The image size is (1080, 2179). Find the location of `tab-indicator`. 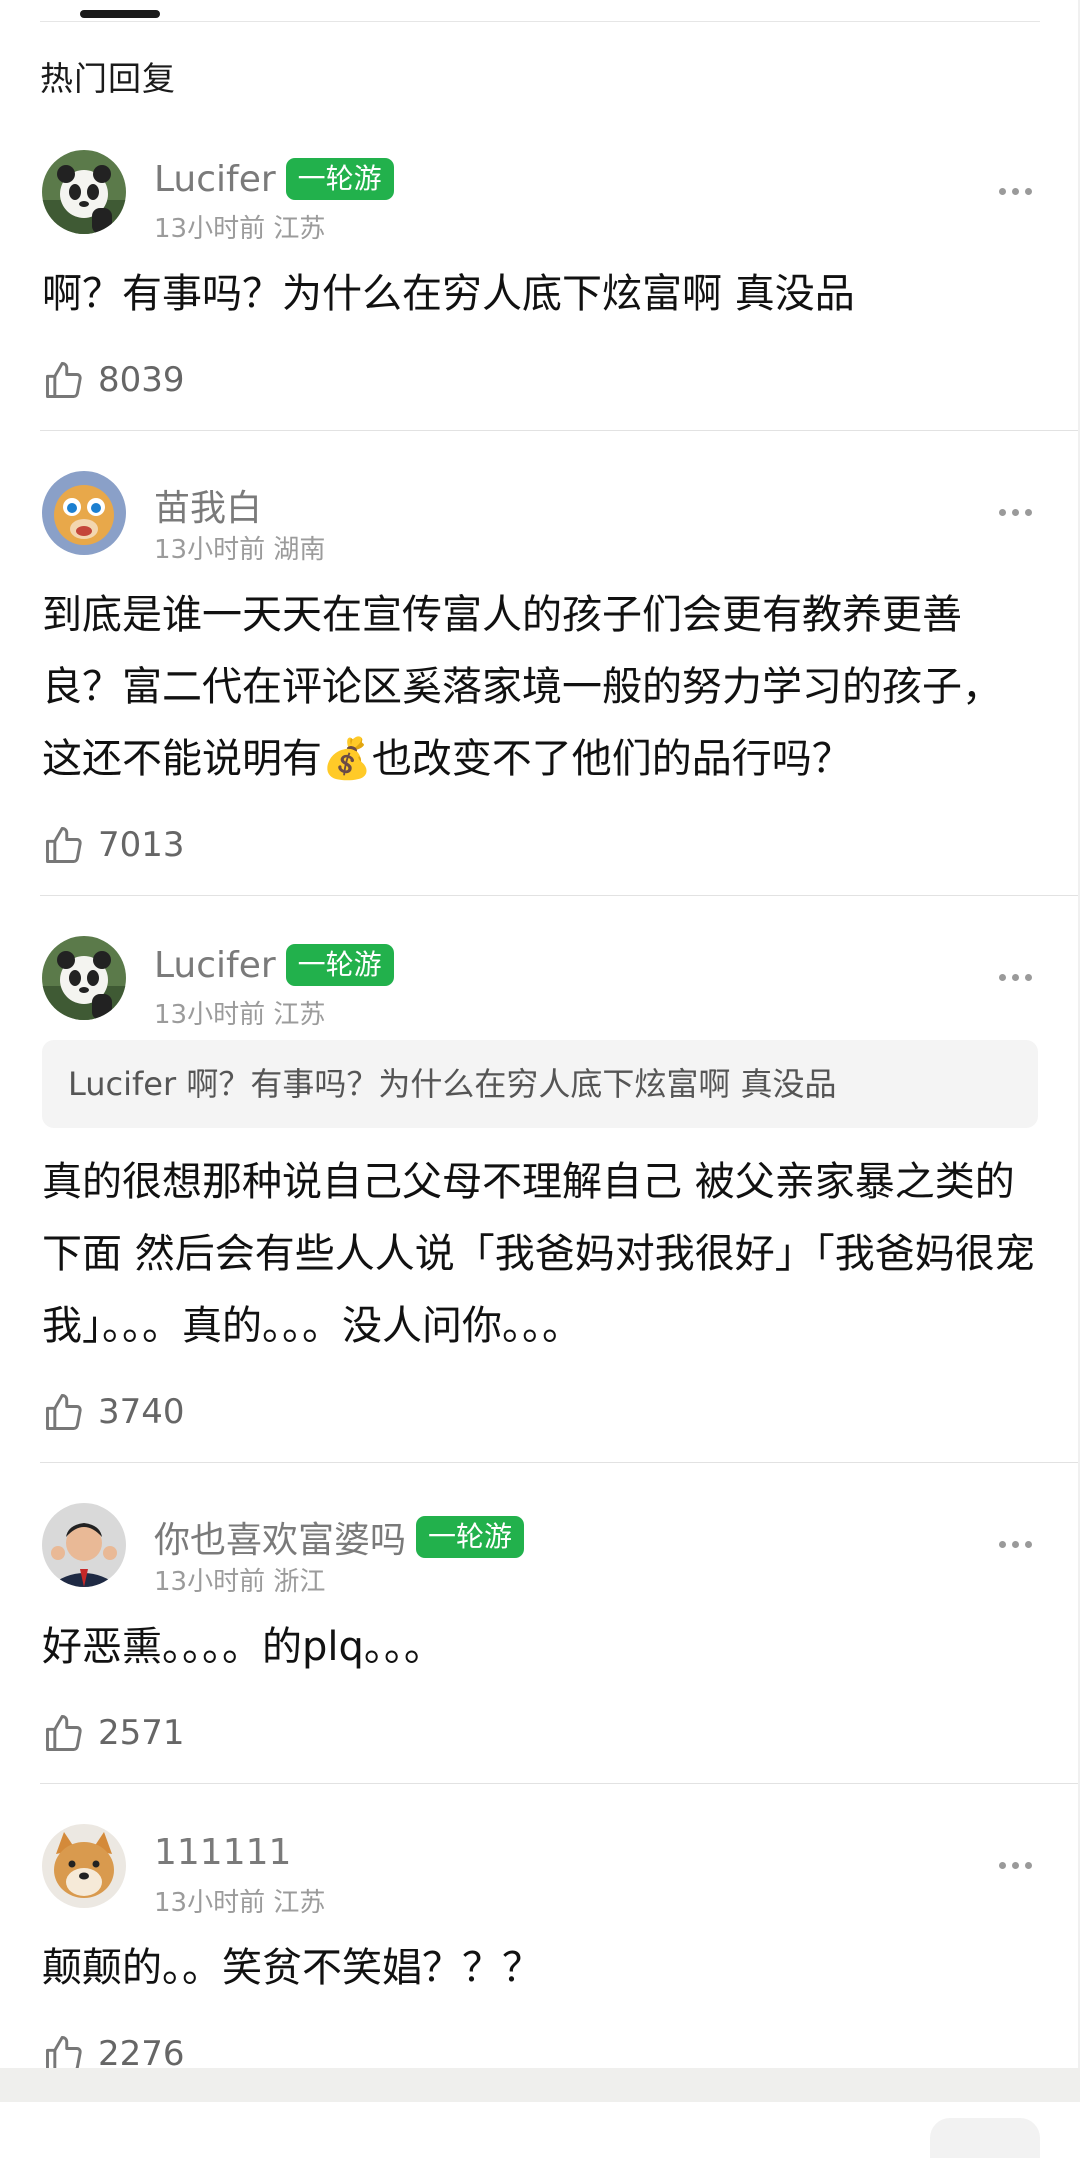

tab-indicator is located at coordinates (120, 14).